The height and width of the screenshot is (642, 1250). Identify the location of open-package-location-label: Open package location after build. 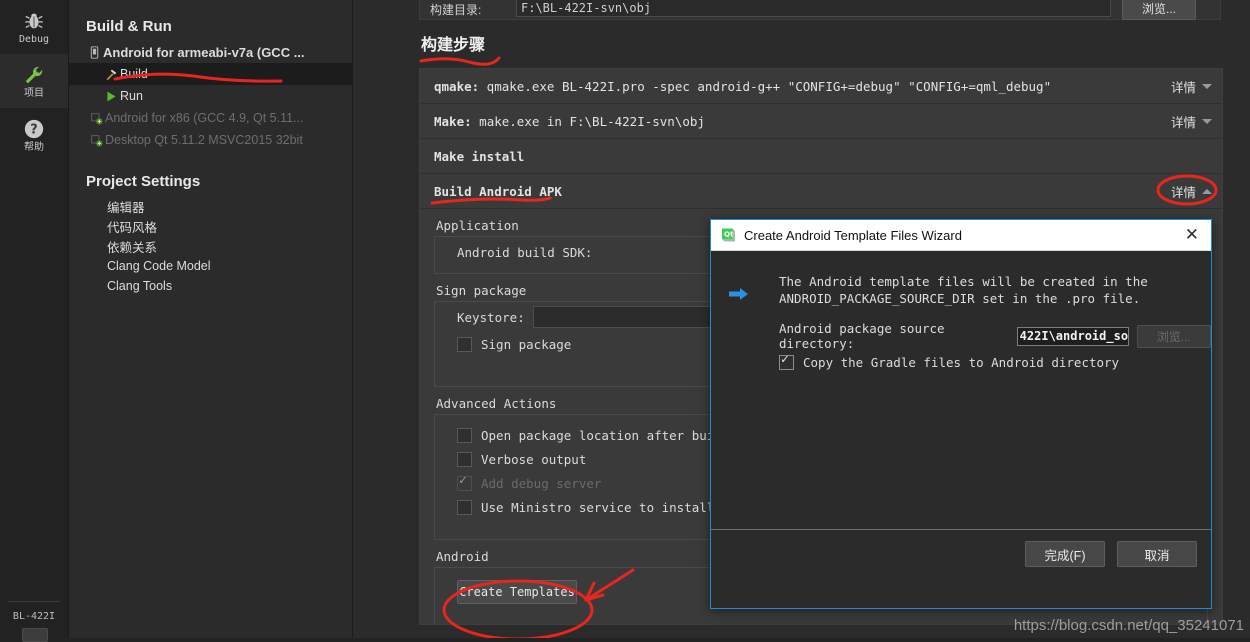
(605, 435).